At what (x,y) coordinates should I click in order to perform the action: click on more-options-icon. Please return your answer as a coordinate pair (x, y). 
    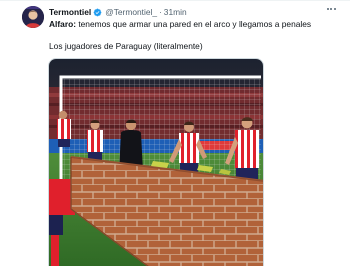
    Looking at the image, I should click on (331, 9).